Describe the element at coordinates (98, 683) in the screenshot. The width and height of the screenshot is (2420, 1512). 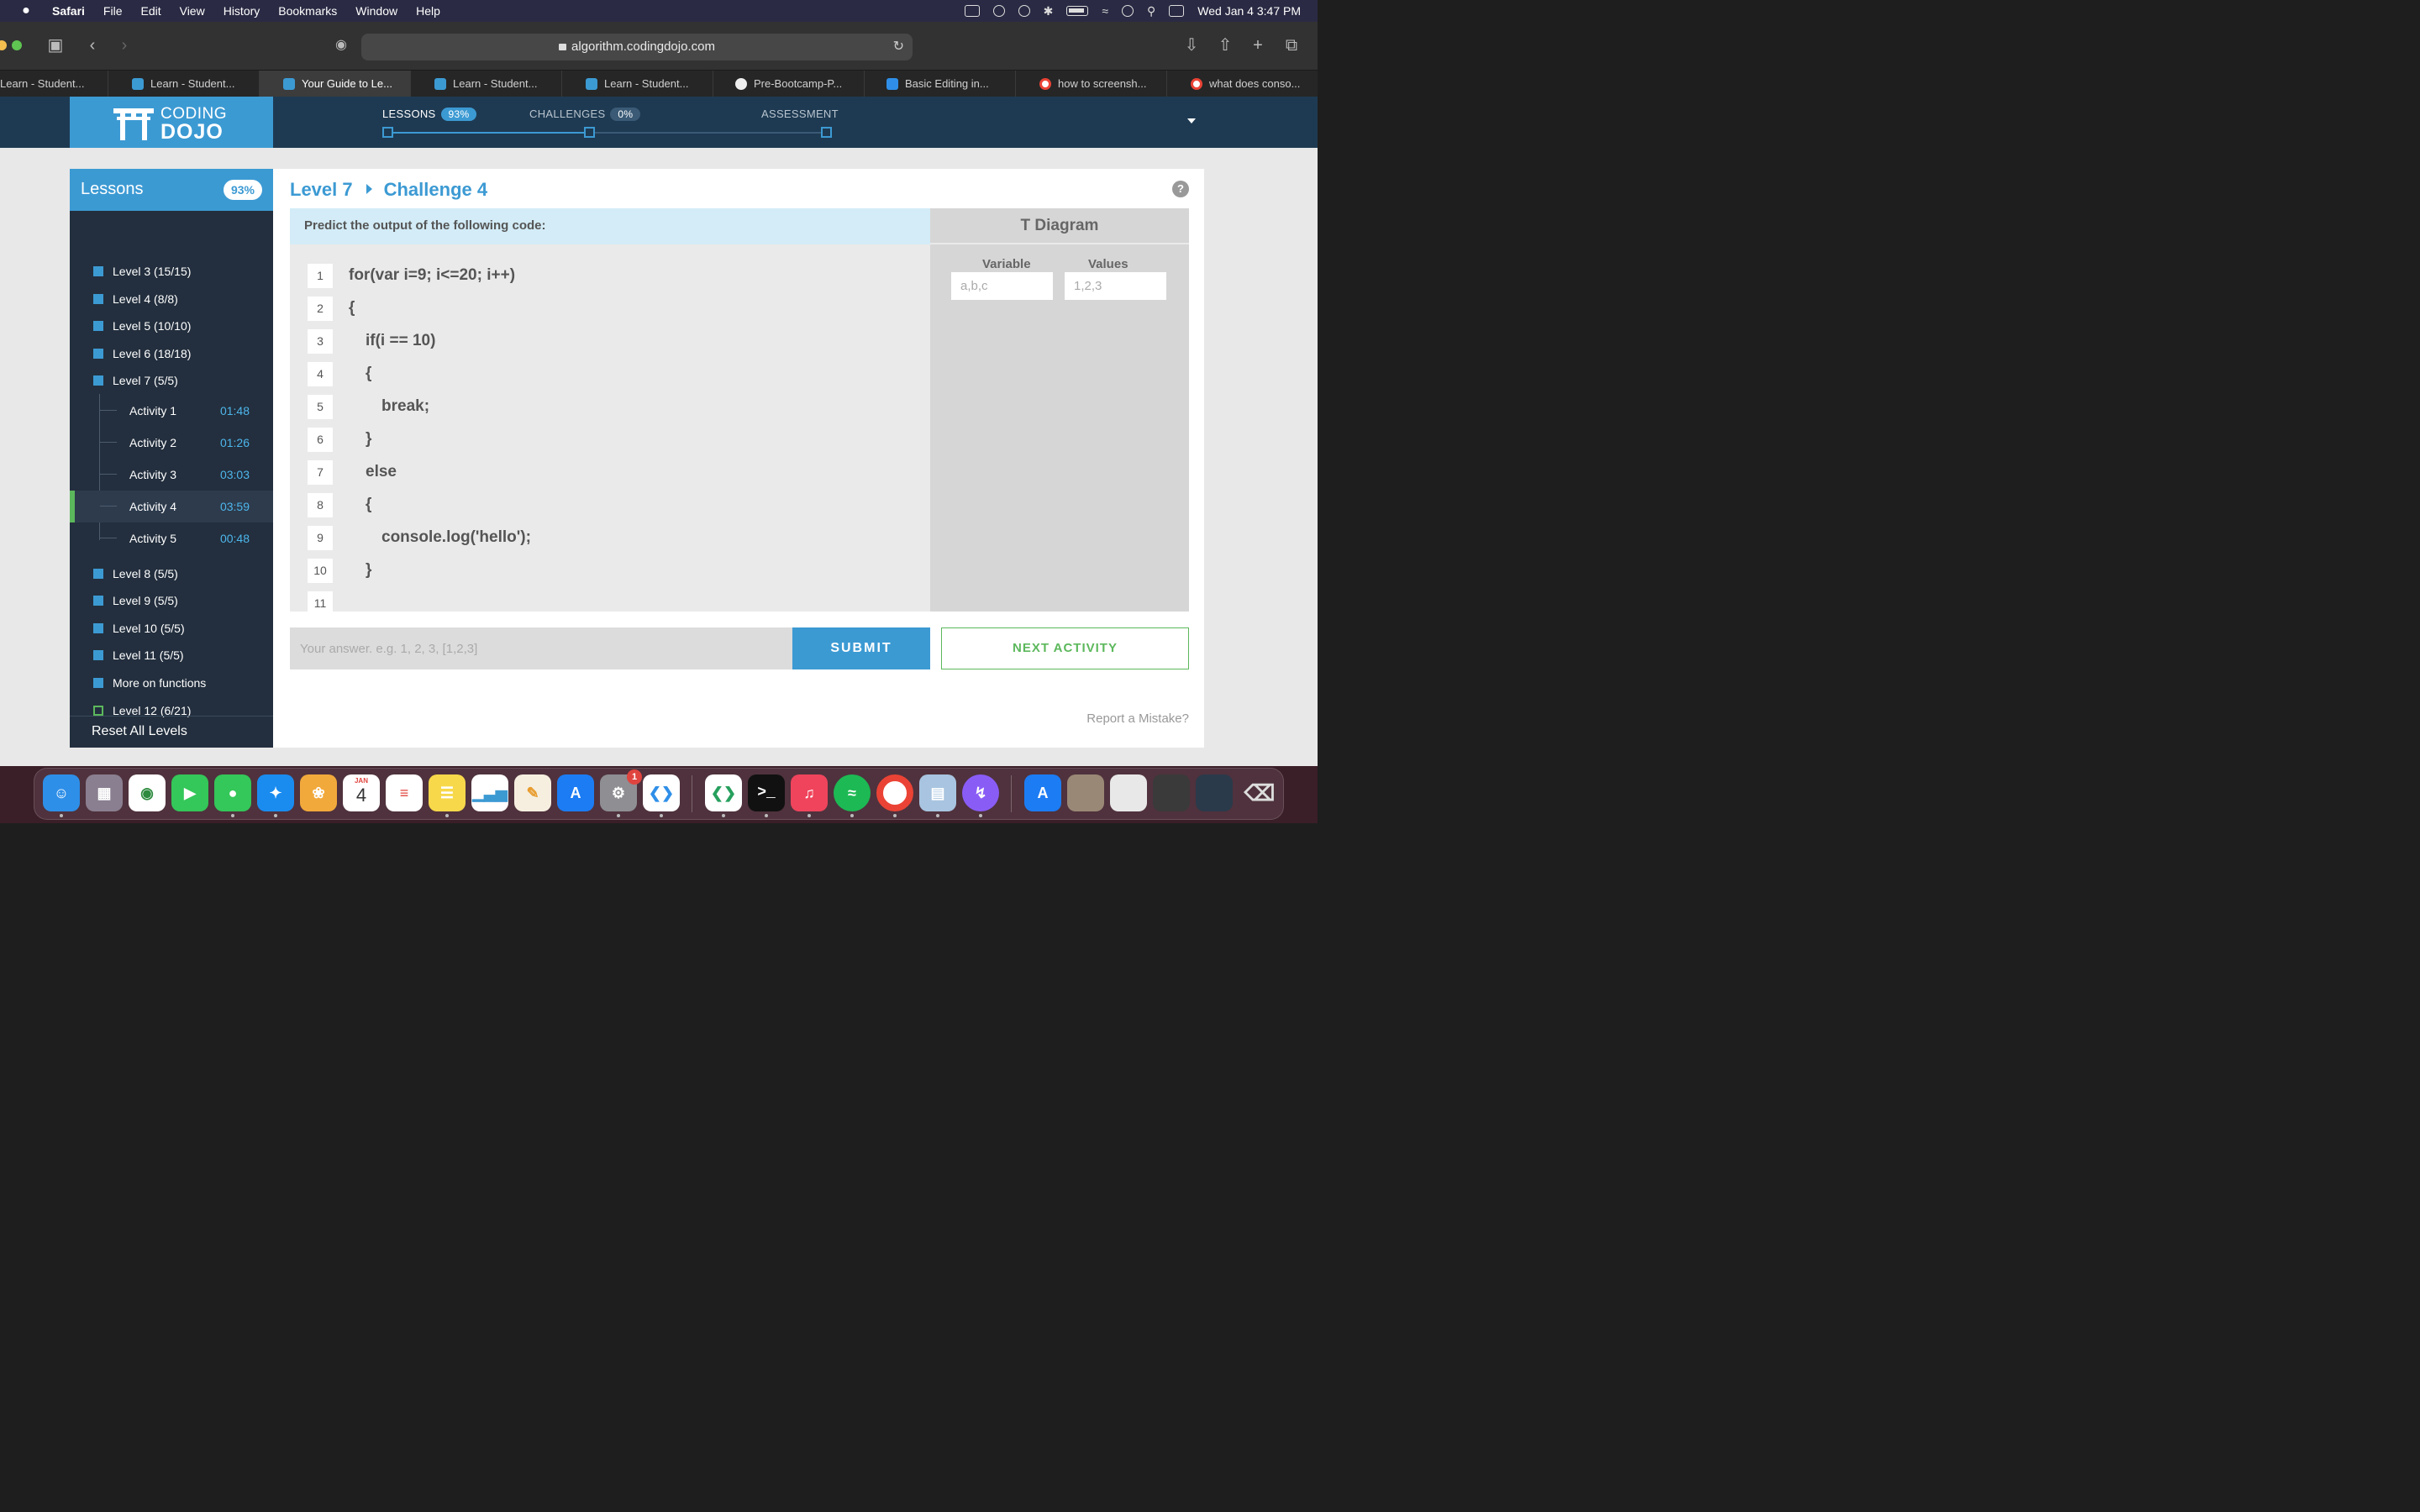
I see `level-complete-icon` at that location.